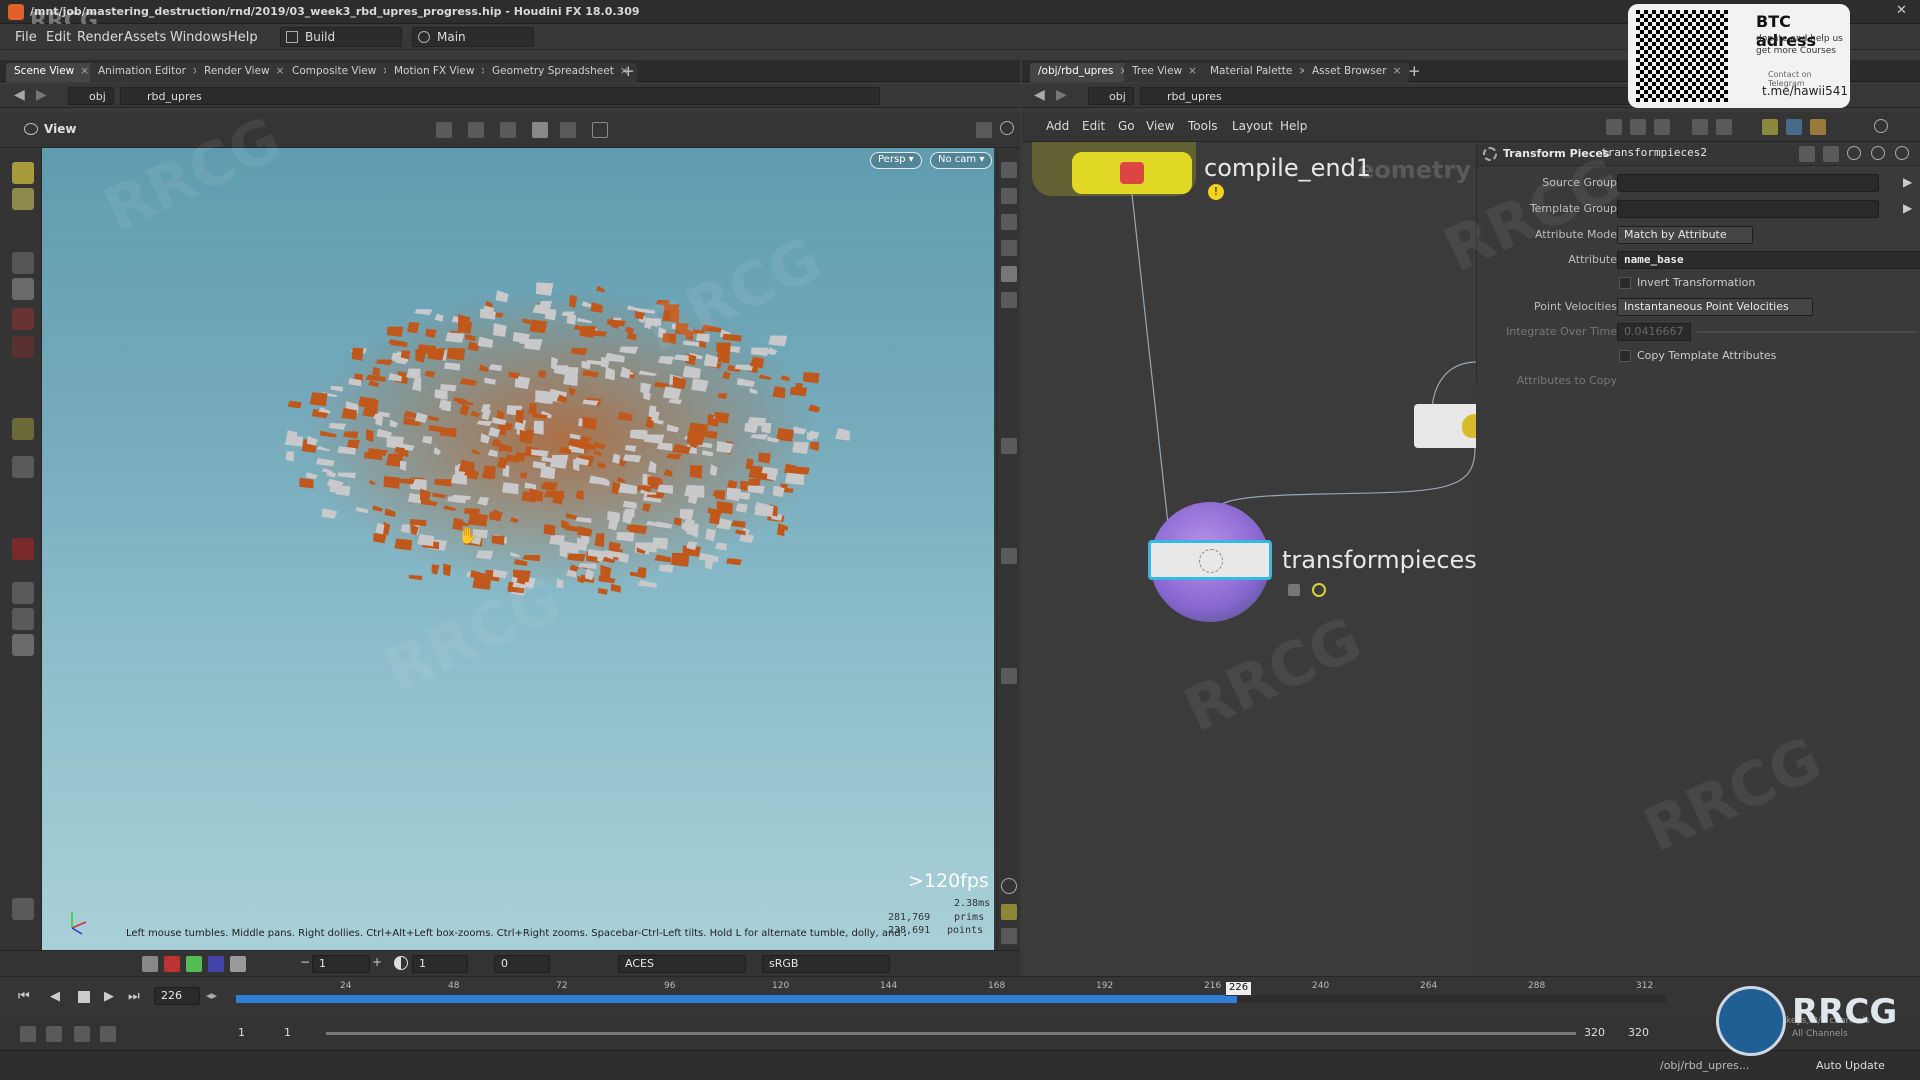  Describe the element at coordinates (342, 72) in the screenshot. I see `tab-composite-view: Composite View×` at that location.